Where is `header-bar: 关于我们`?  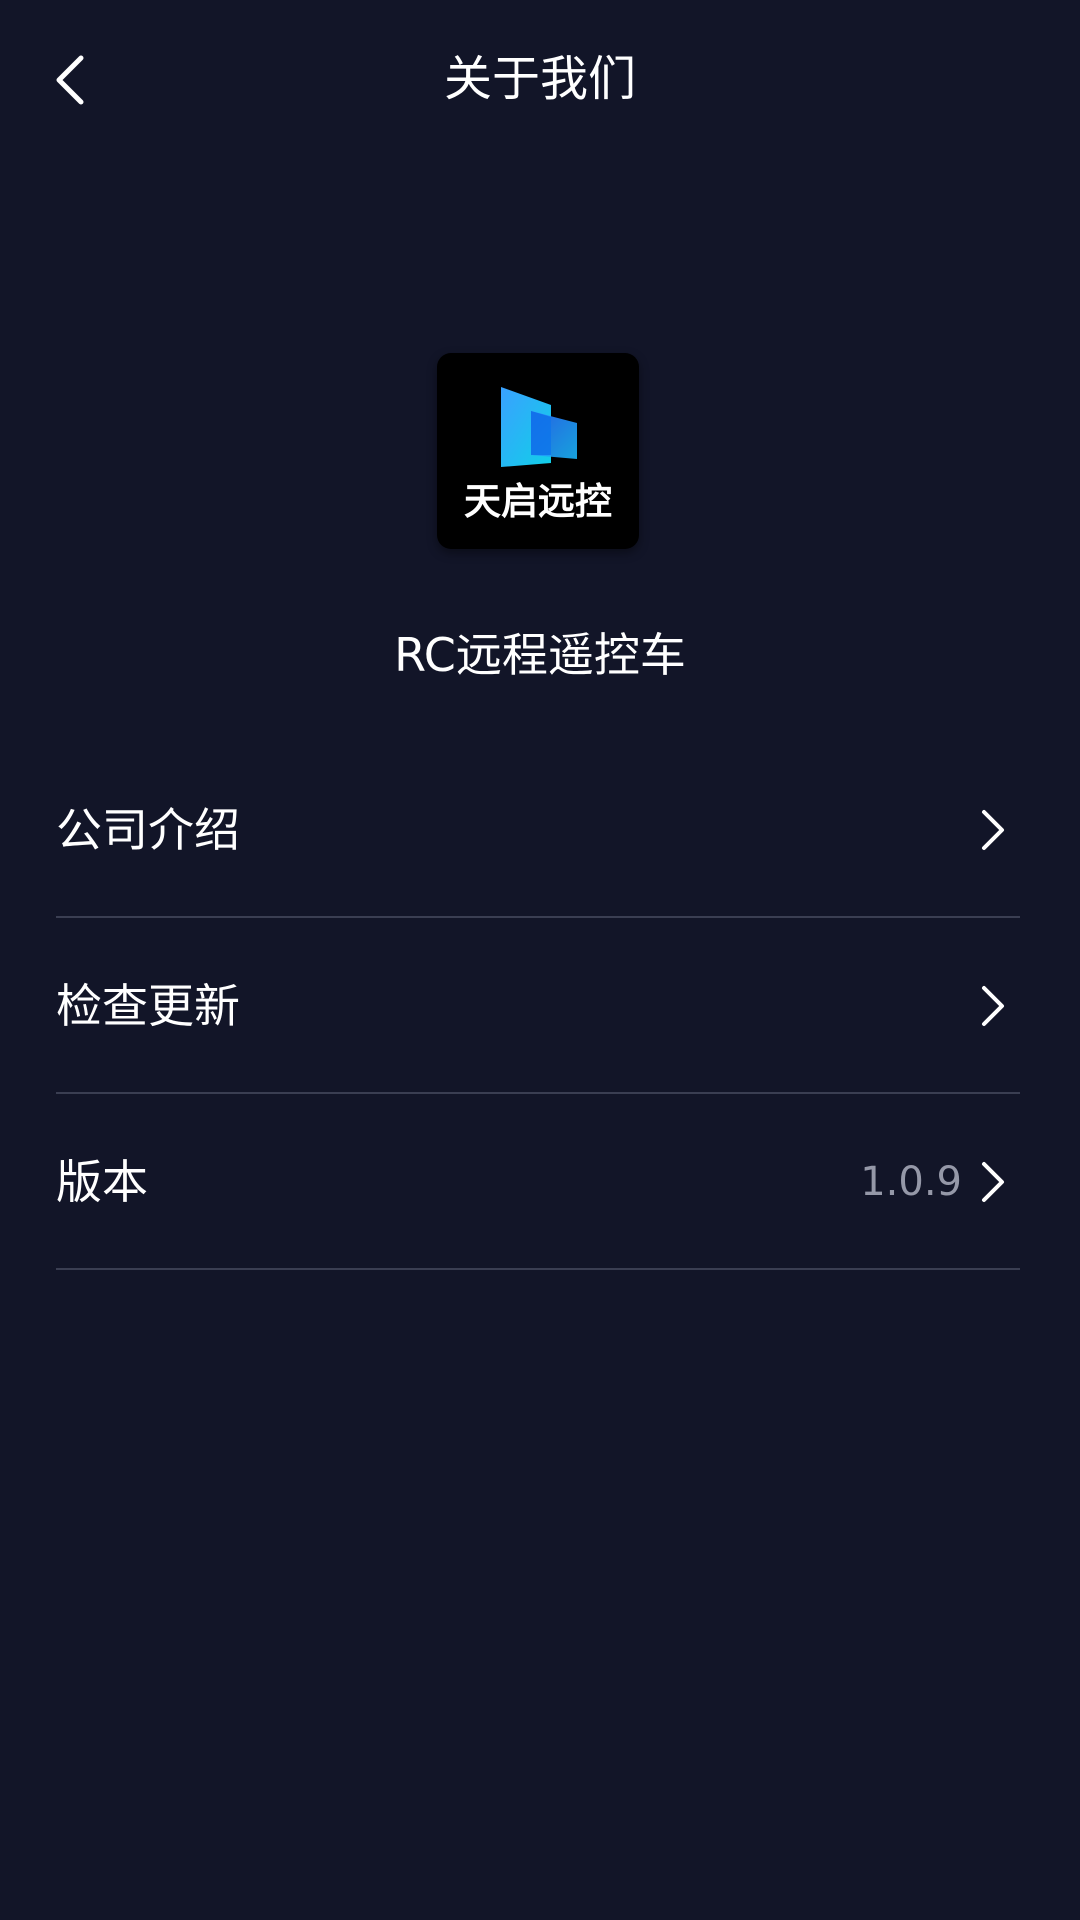 header-bar: 关于我们 is located at coordinates (540, 80).